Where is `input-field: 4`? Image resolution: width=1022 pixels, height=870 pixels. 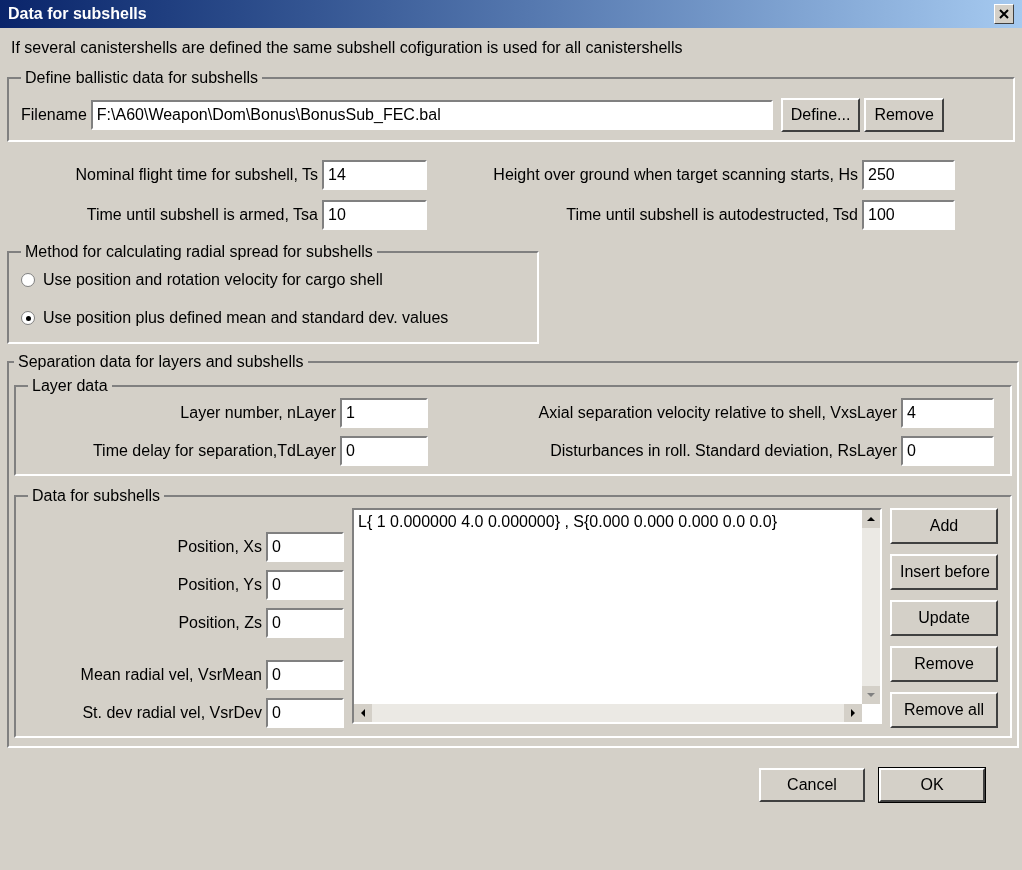
input-field: 4 is located at coordinates (947, 413).